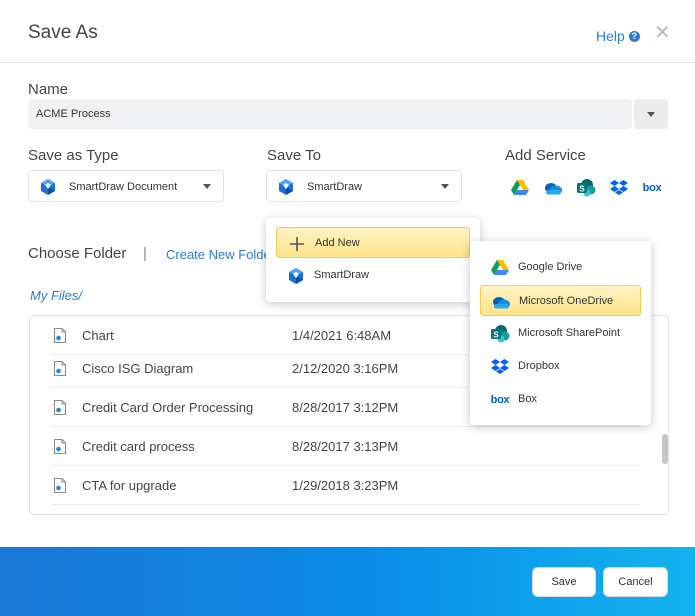 The image size is (695, 616). I want to click on dialog-title: Save As, so click(63, 32).